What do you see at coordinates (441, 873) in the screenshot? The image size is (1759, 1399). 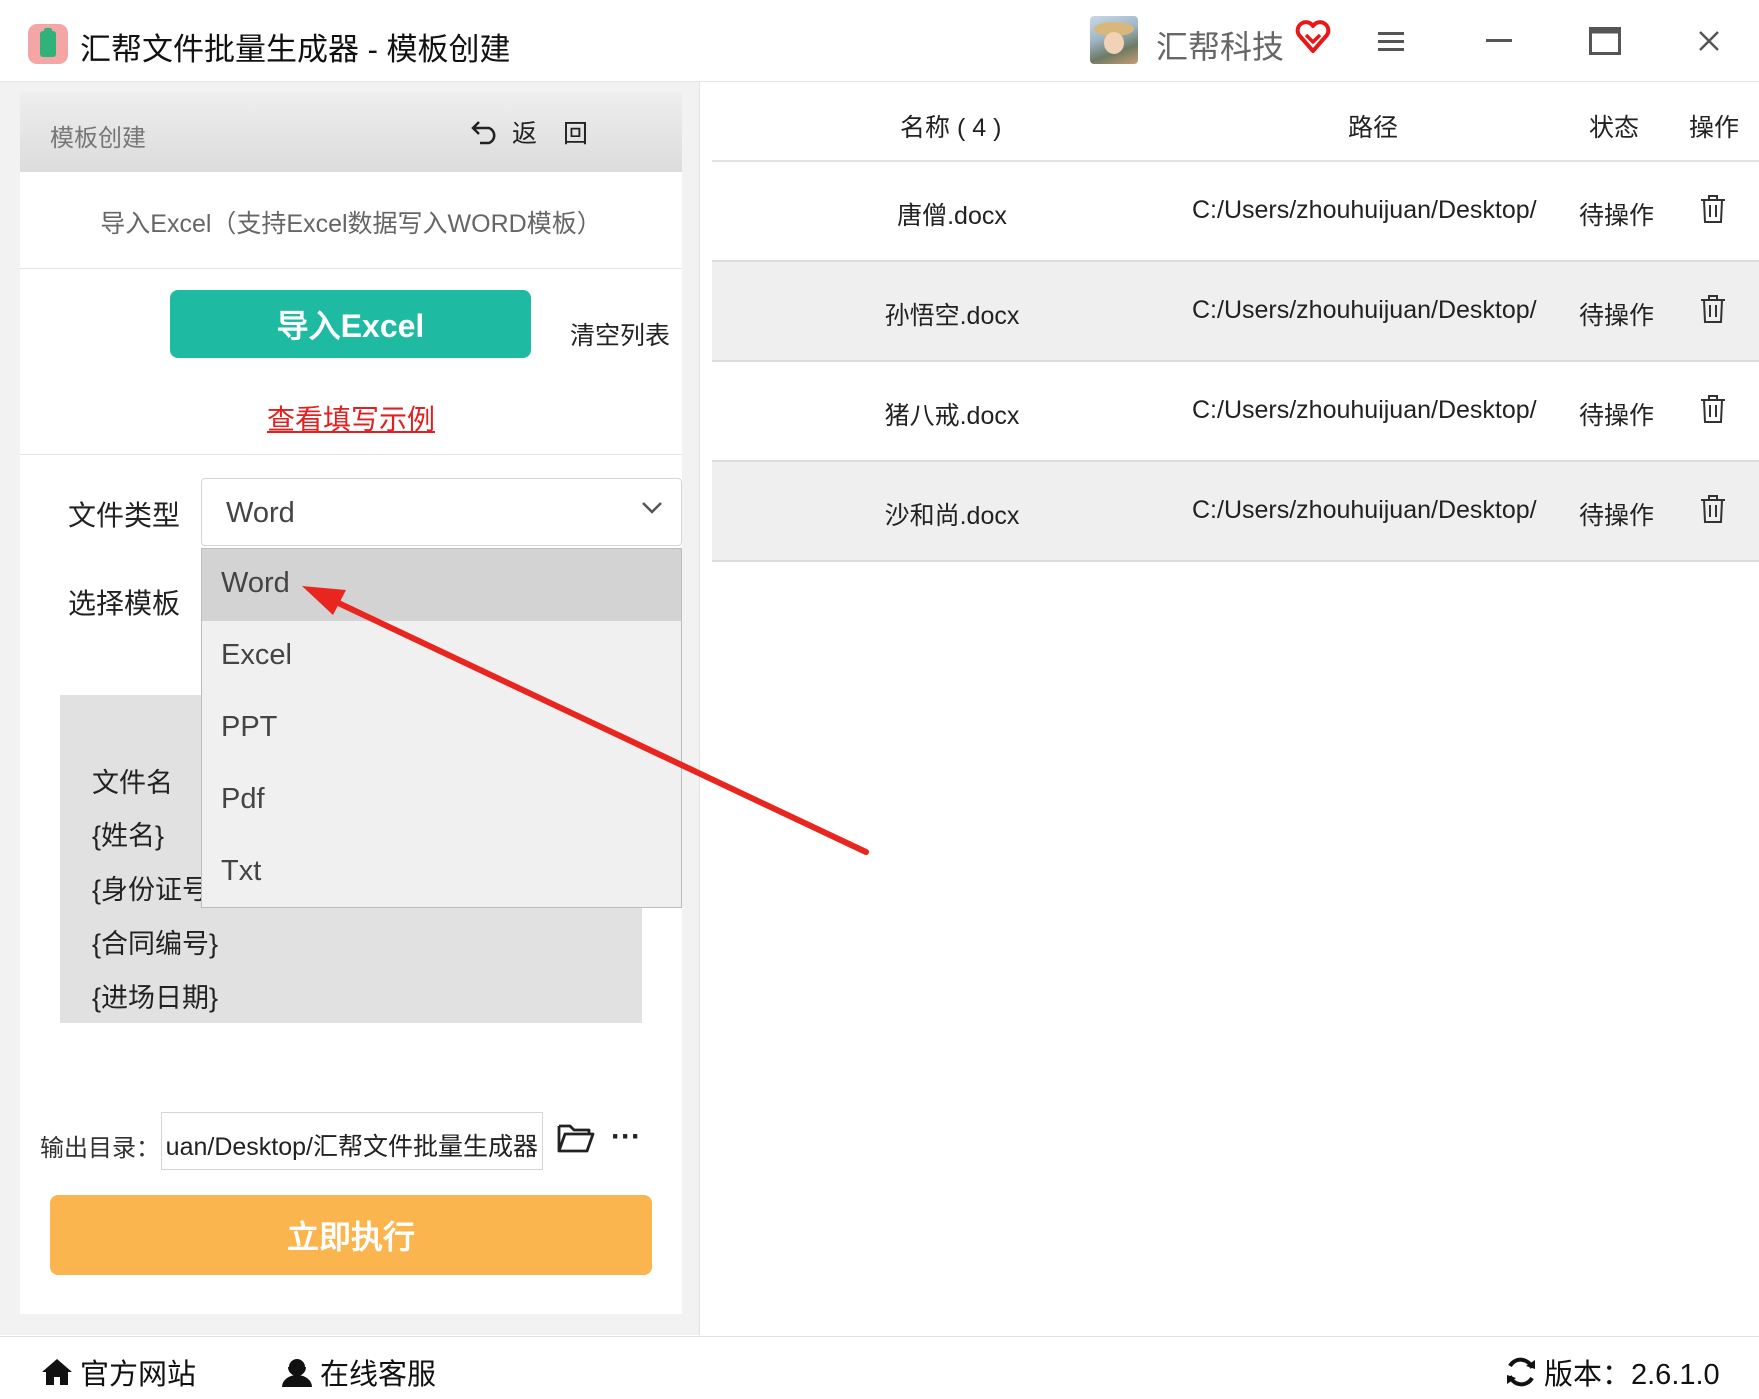 I see `option-txt: Txt` at bounding box center [441, 873].